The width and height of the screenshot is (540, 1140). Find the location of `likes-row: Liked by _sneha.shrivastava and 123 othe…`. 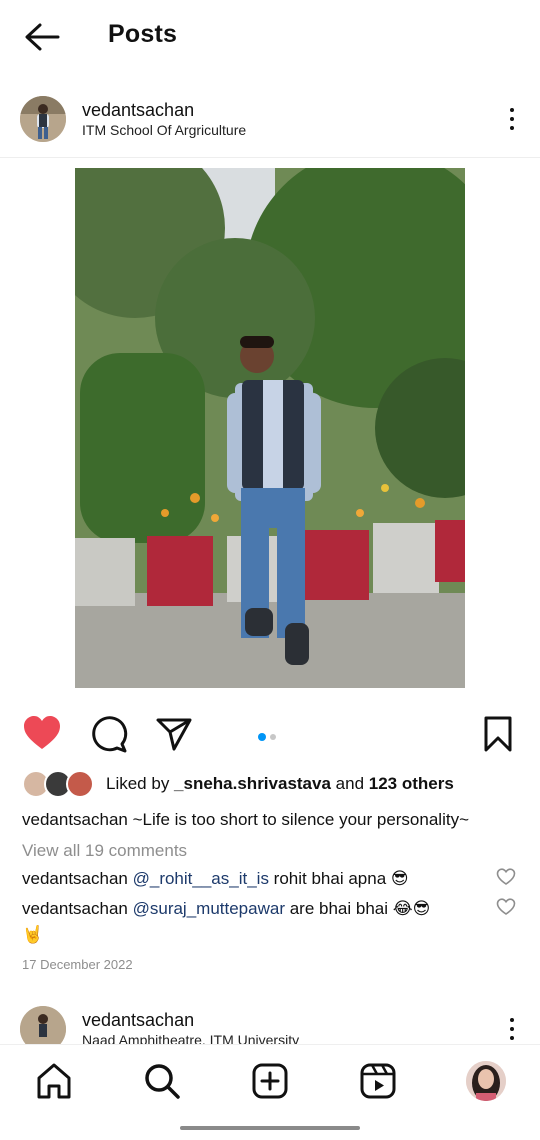

likes-row: Liked by _sneha.shrivastava and 123 othe… is located at coordinates (270, 785).